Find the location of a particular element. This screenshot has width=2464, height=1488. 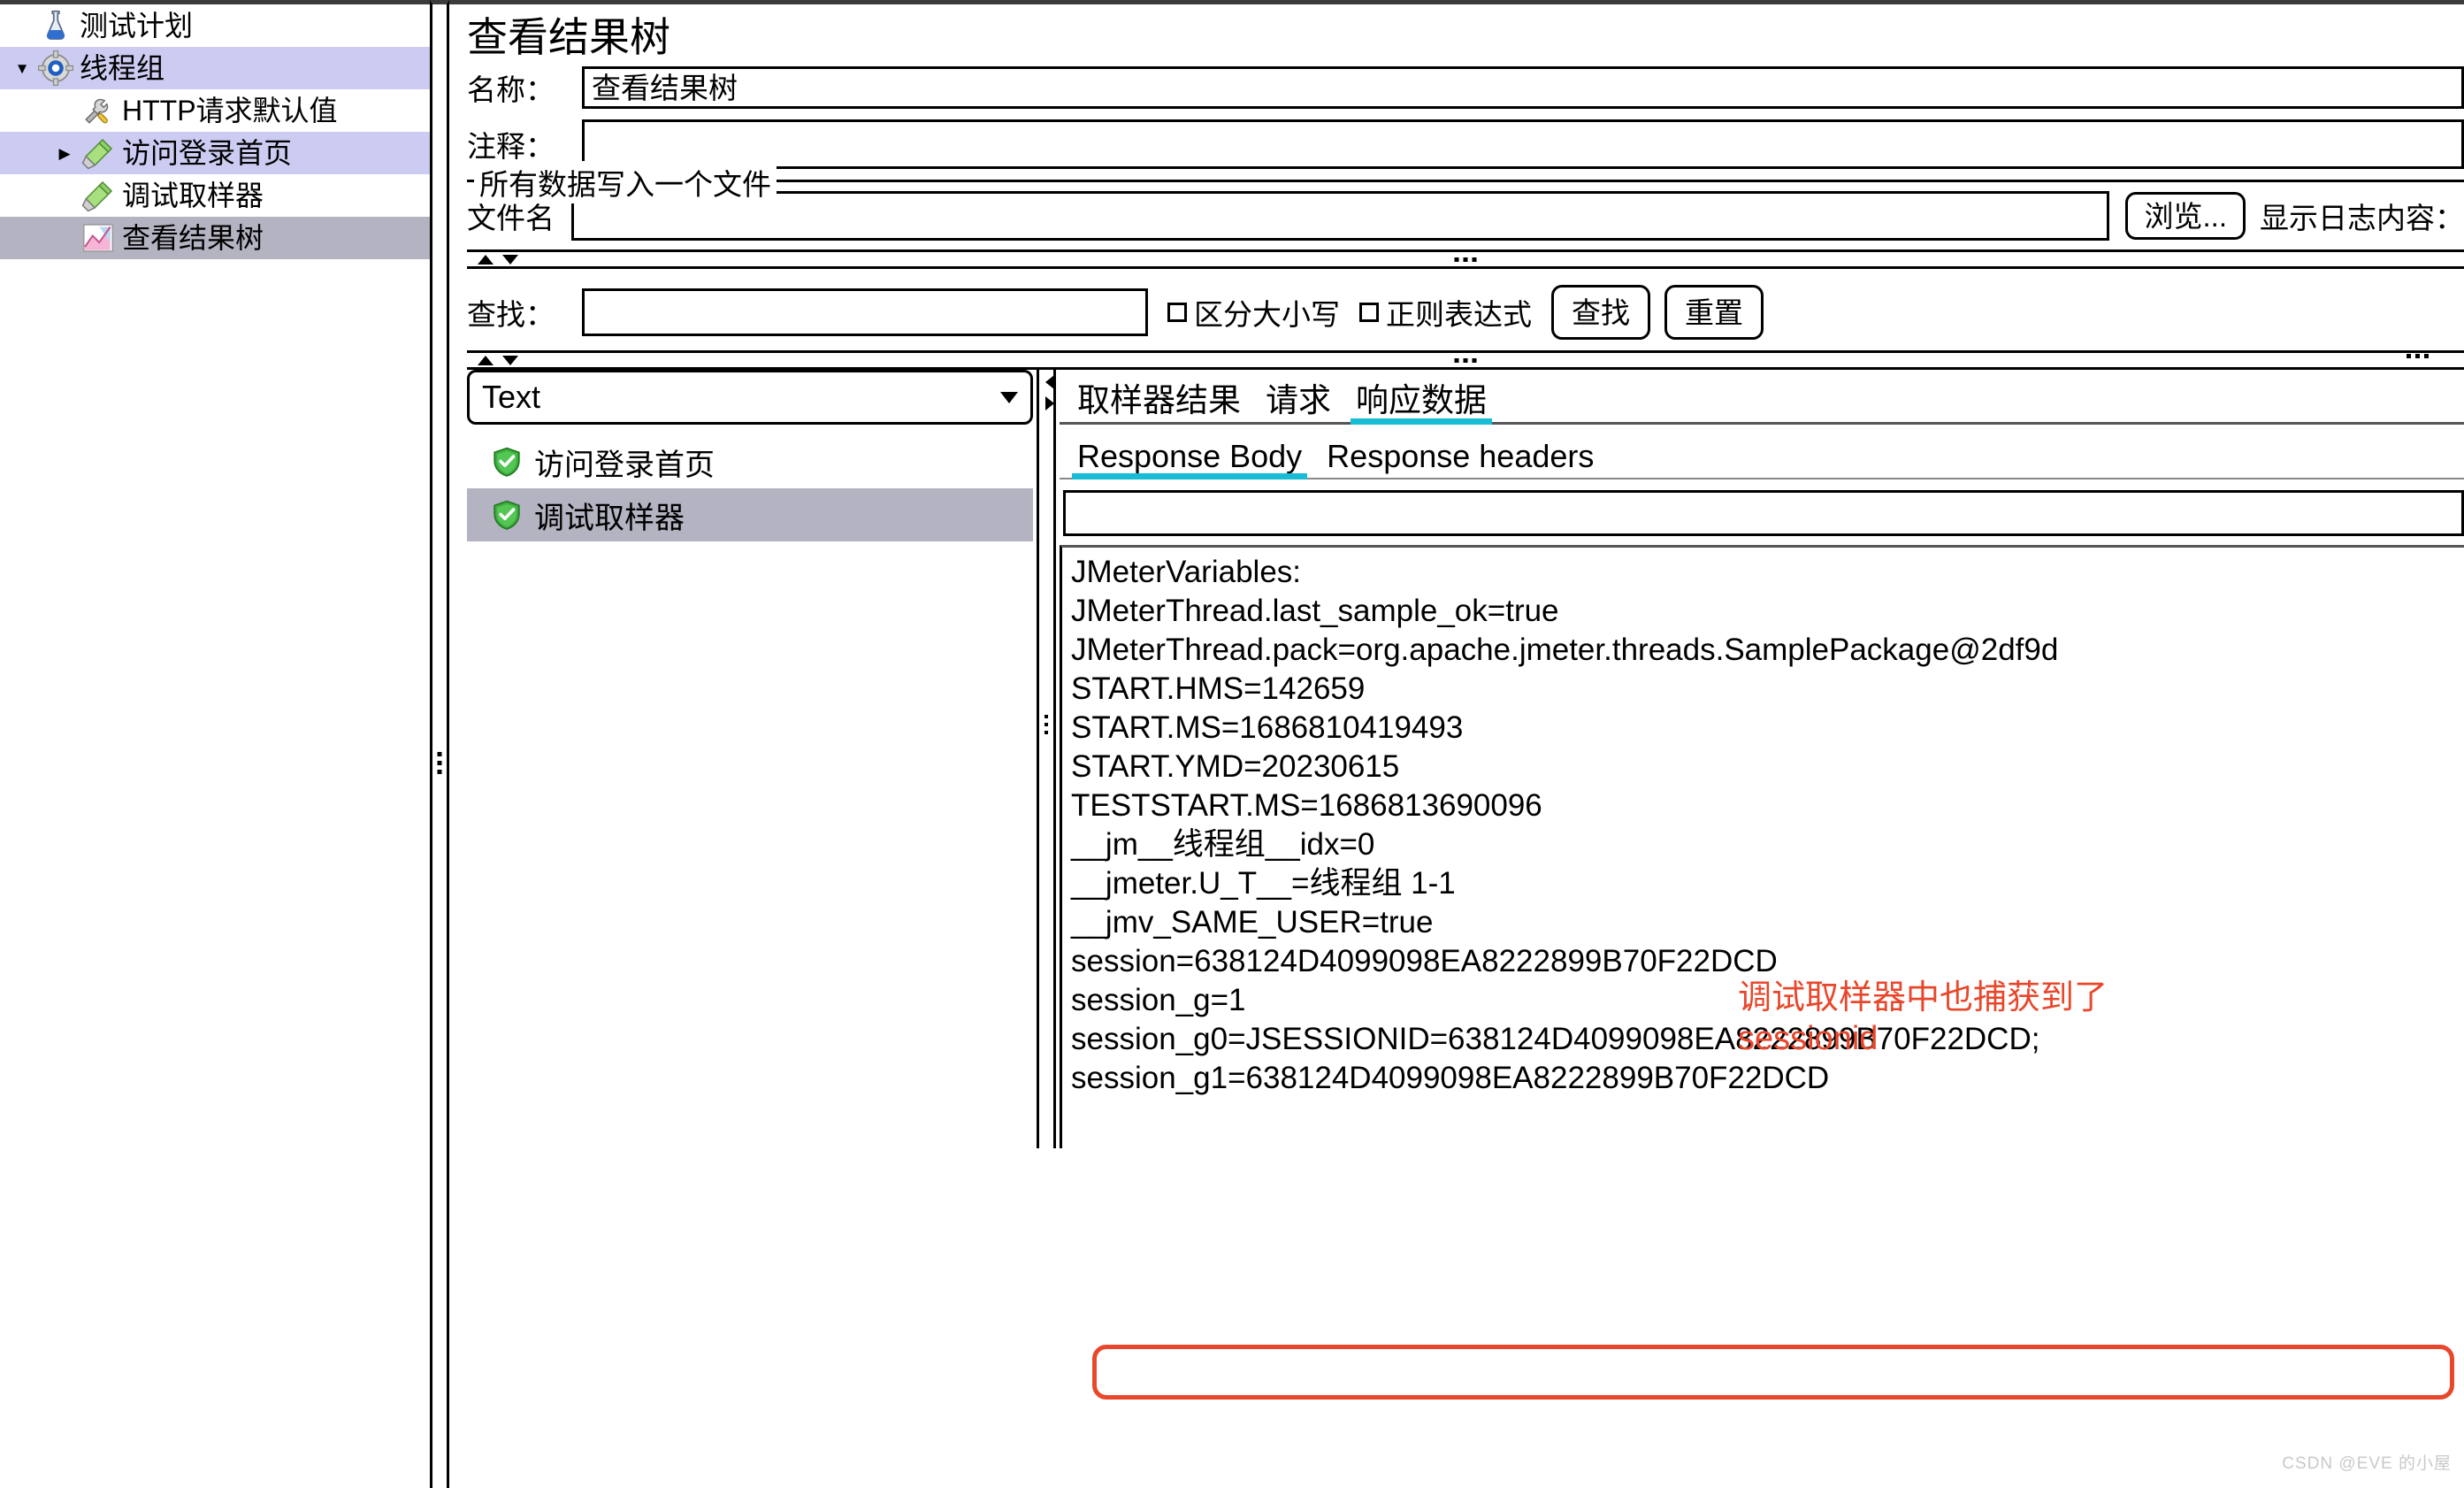

comment-label: 注释： is located at coordinates (511, 146).